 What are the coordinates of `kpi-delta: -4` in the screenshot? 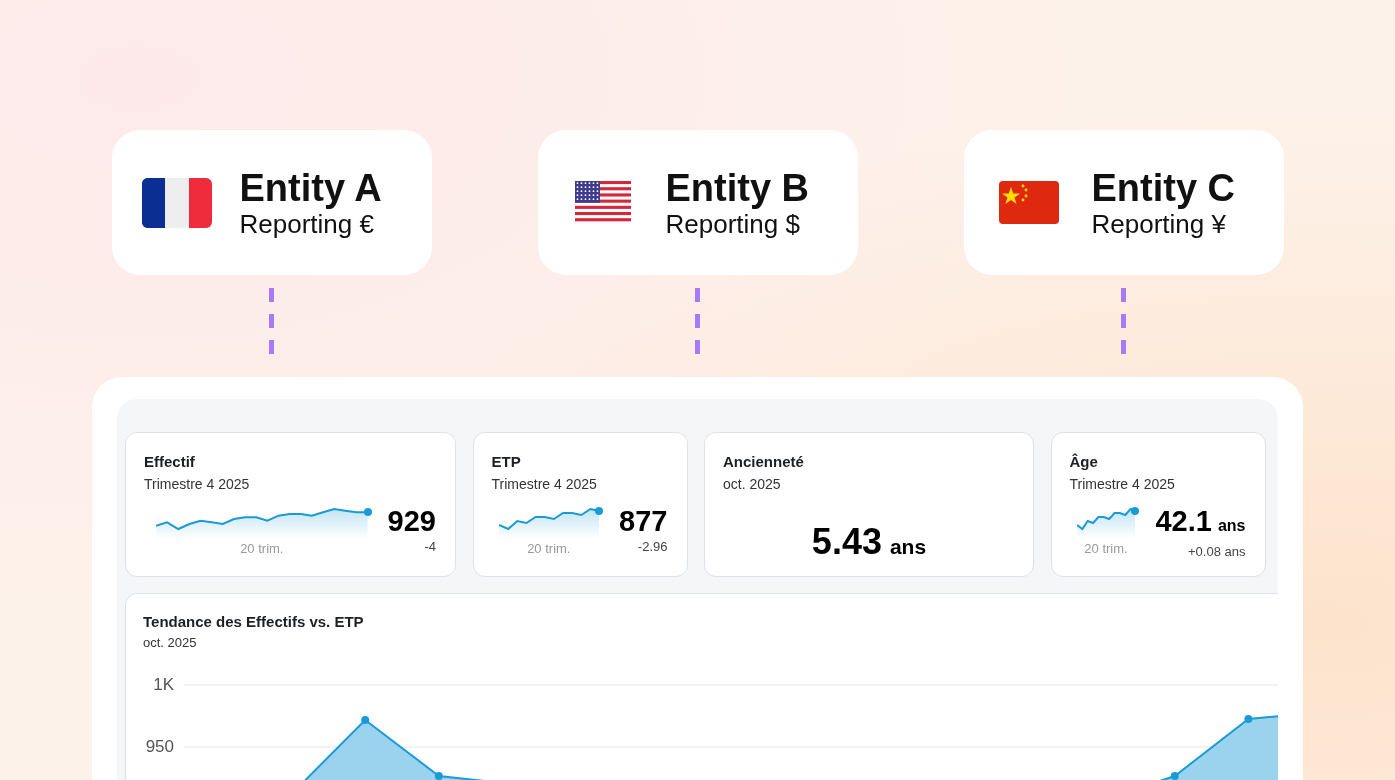 It's located at (430, 546).